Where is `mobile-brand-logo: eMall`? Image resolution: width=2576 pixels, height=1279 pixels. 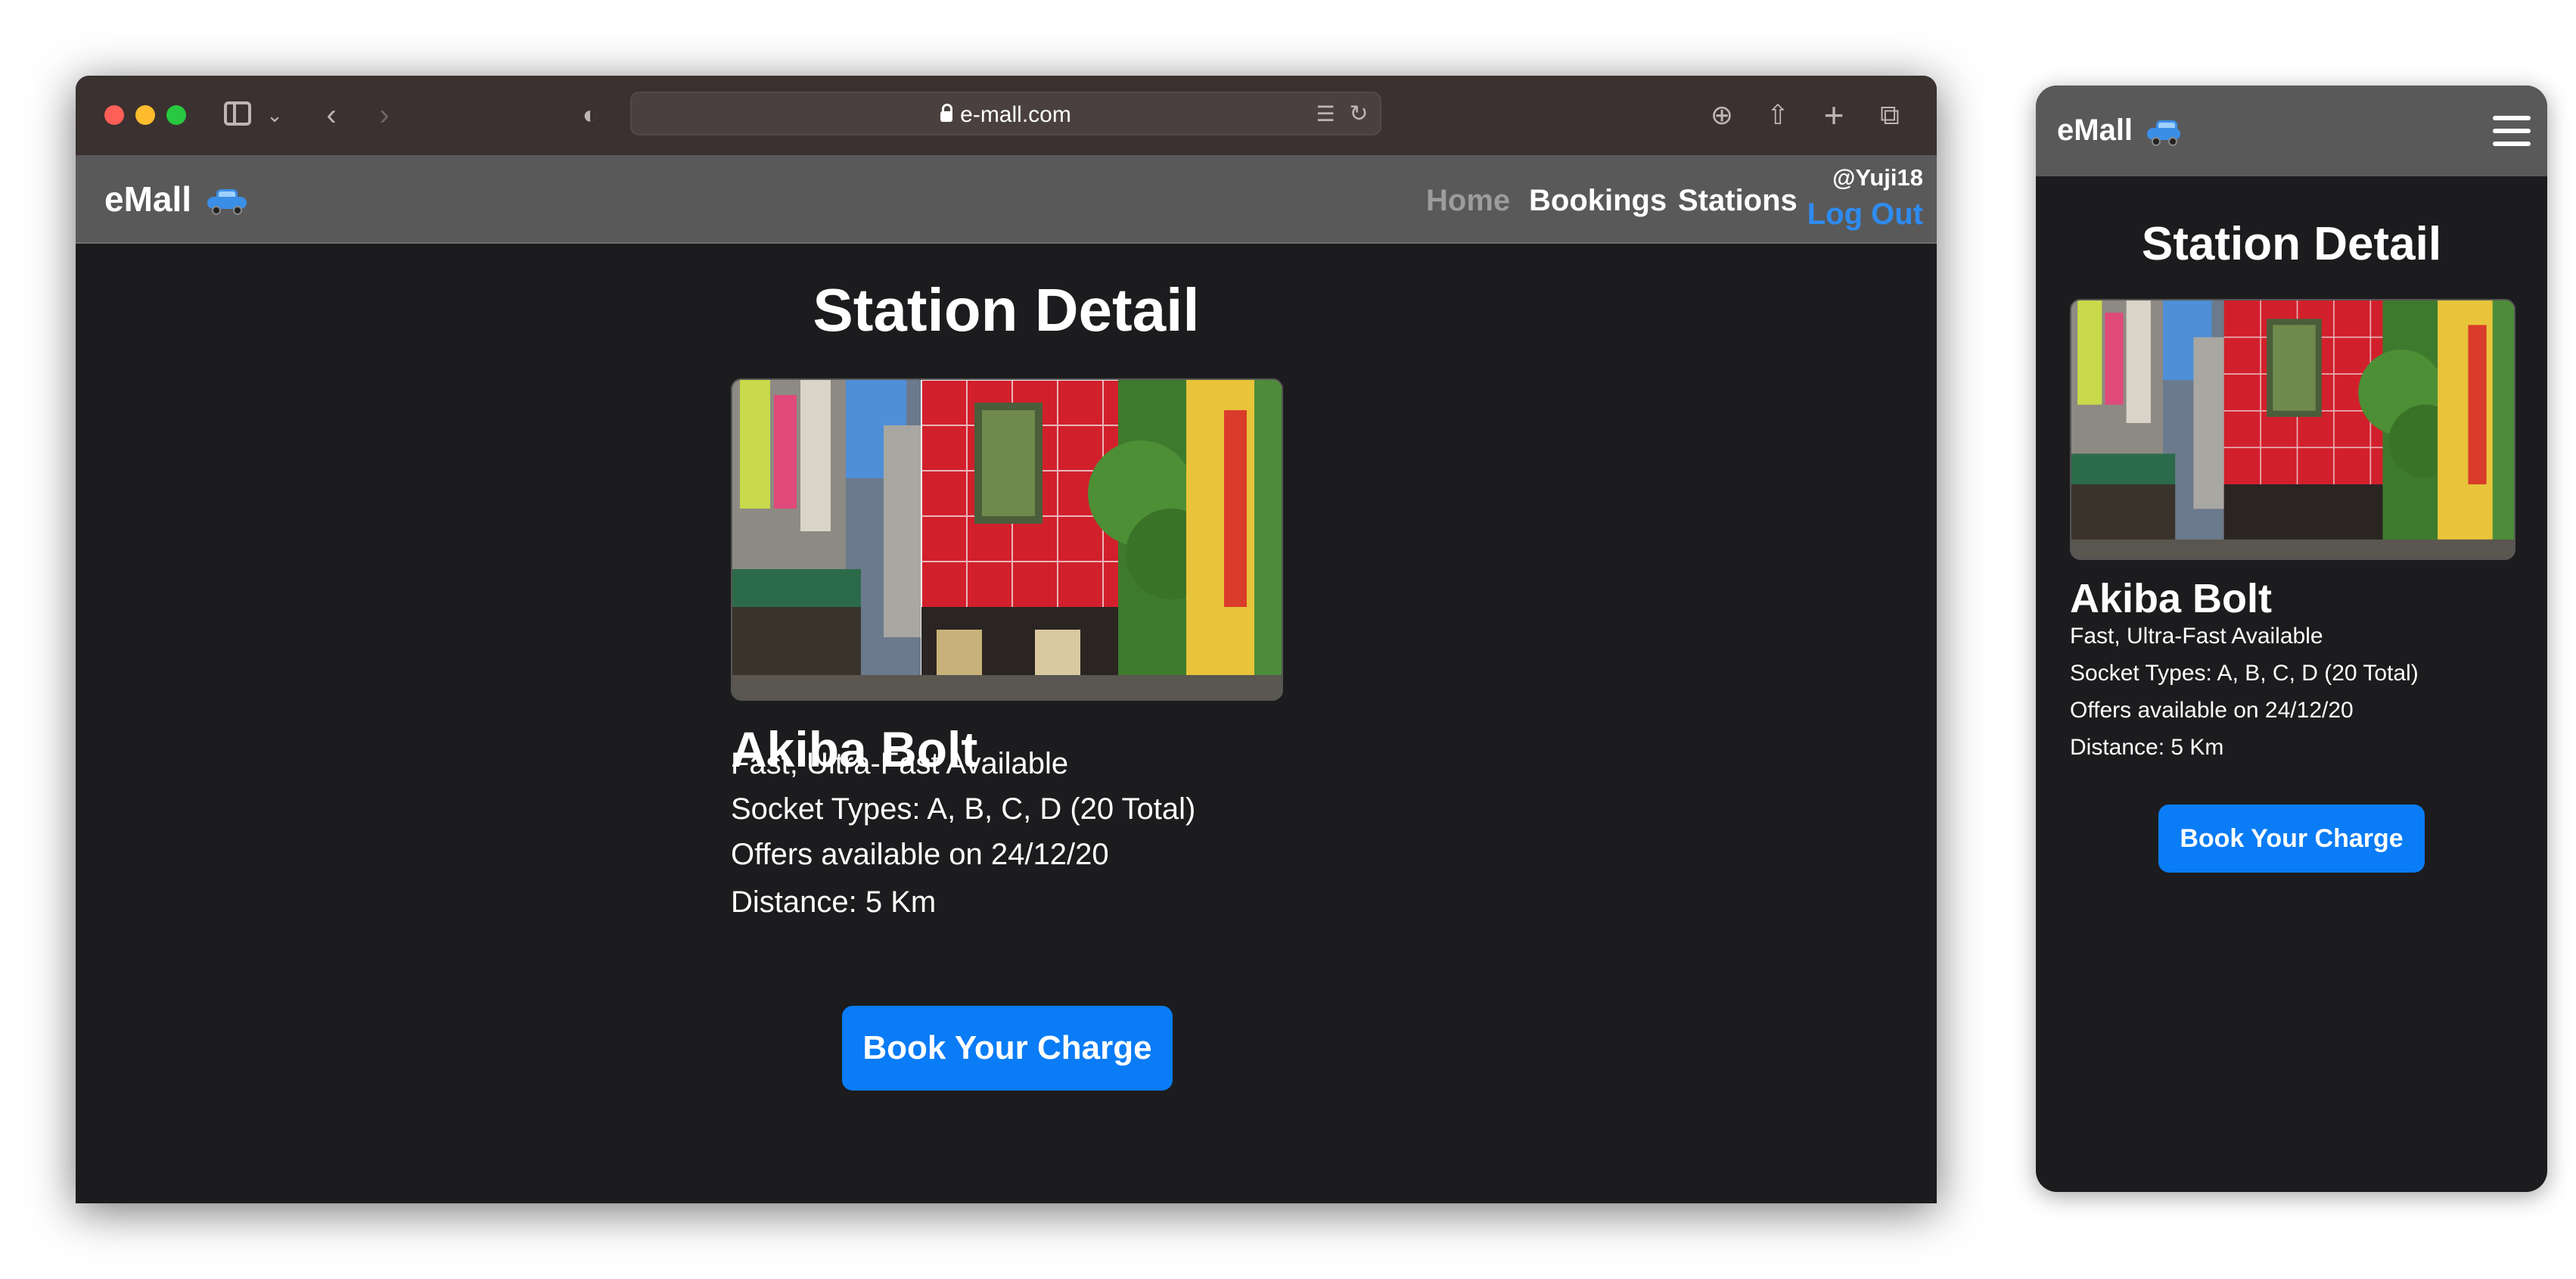
mobile-brand-logo: eMall is located at coordinates (2119, 130).